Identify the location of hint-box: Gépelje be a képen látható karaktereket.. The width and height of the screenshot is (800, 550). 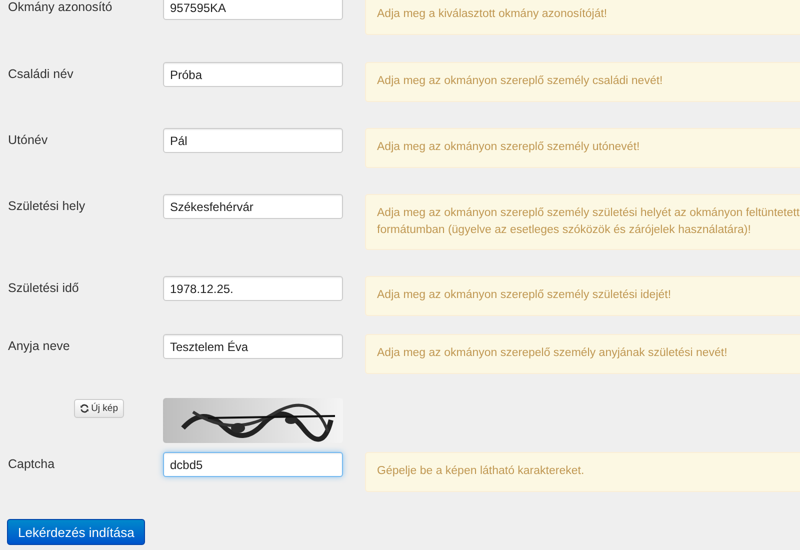
(582, 472).